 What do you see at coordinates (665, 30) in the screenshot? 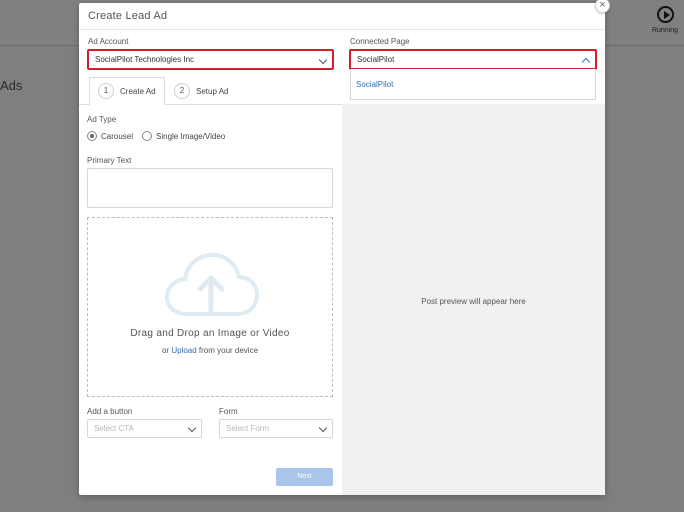
I see `running-label: Running` at bounding box center [665, 30].